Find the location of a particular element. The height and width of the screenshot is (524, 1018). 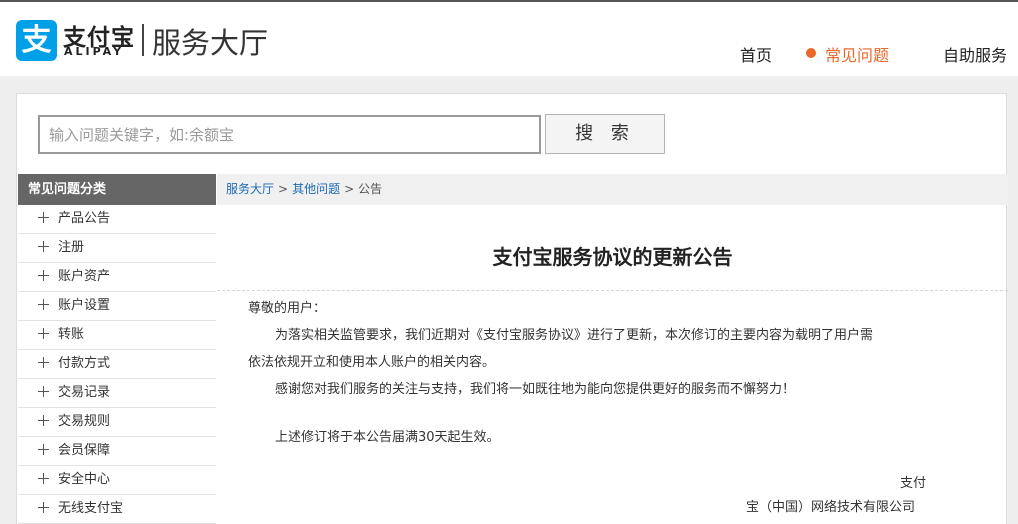

sidebar-item-account-settings: 账户设置 is located at coordinates (117, 306).